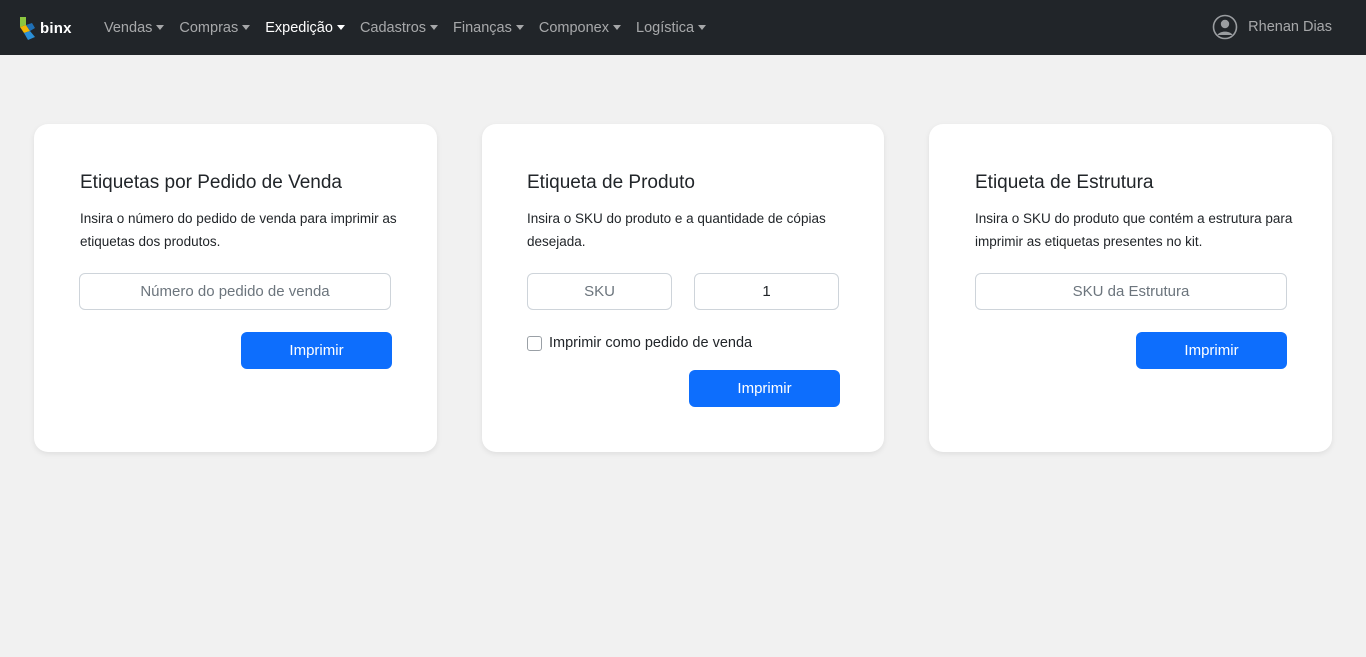  I want to click on brand-logo: binx, so click(45, 28).